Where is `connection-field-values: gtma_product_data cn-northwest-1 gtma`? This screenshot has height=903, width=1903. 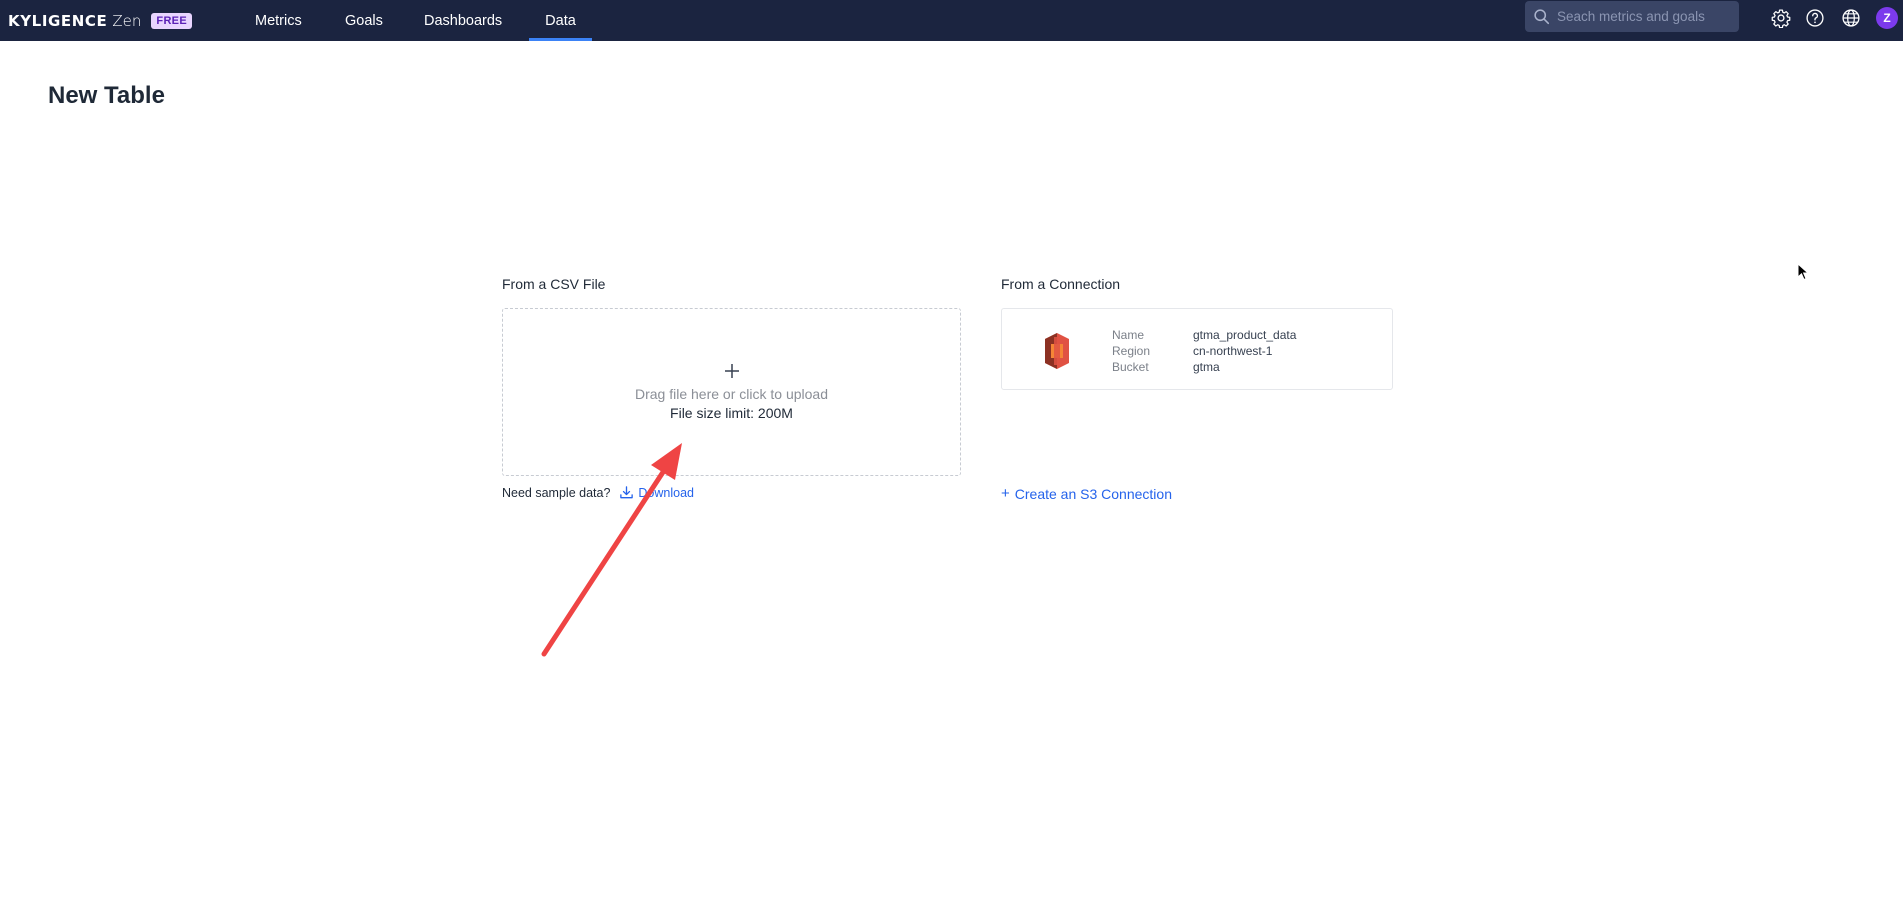
connection-field-values: gtma_product_data cn-northwest-1 gtma is located at coordinates (1244, 351).